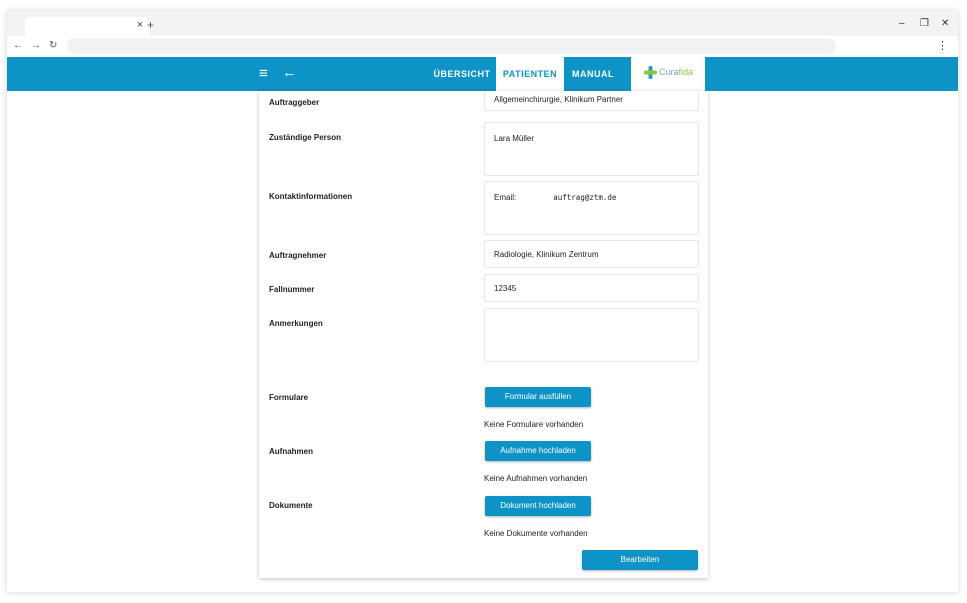 Image resolution: width=967 pixels, height=603 pixels. What do you see at coordinates (546, 254) in the screenshot?
I see `auftragnehmer-value: Radiologie, Klinikum Zentrum` at bounding box center [546, 254].